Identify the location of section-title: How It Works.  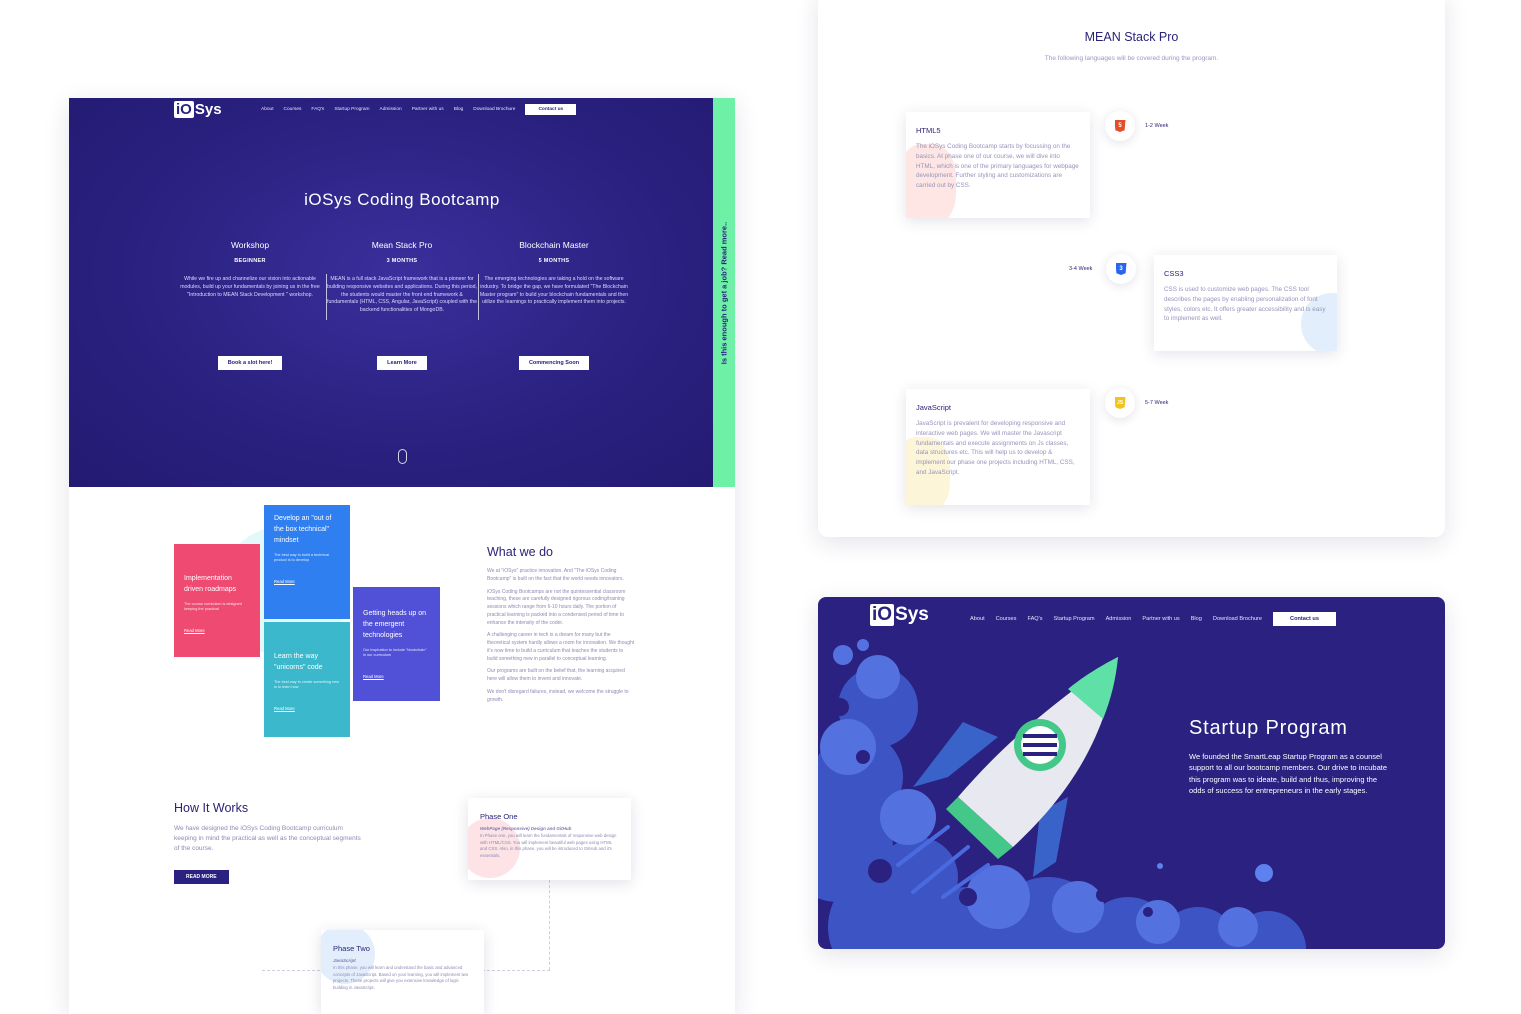
(211, 808).